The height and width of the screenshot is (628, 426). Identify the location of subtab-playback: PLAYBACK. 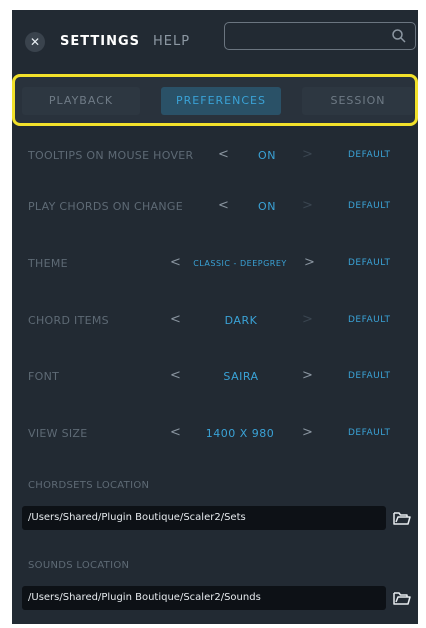
(81, 101).